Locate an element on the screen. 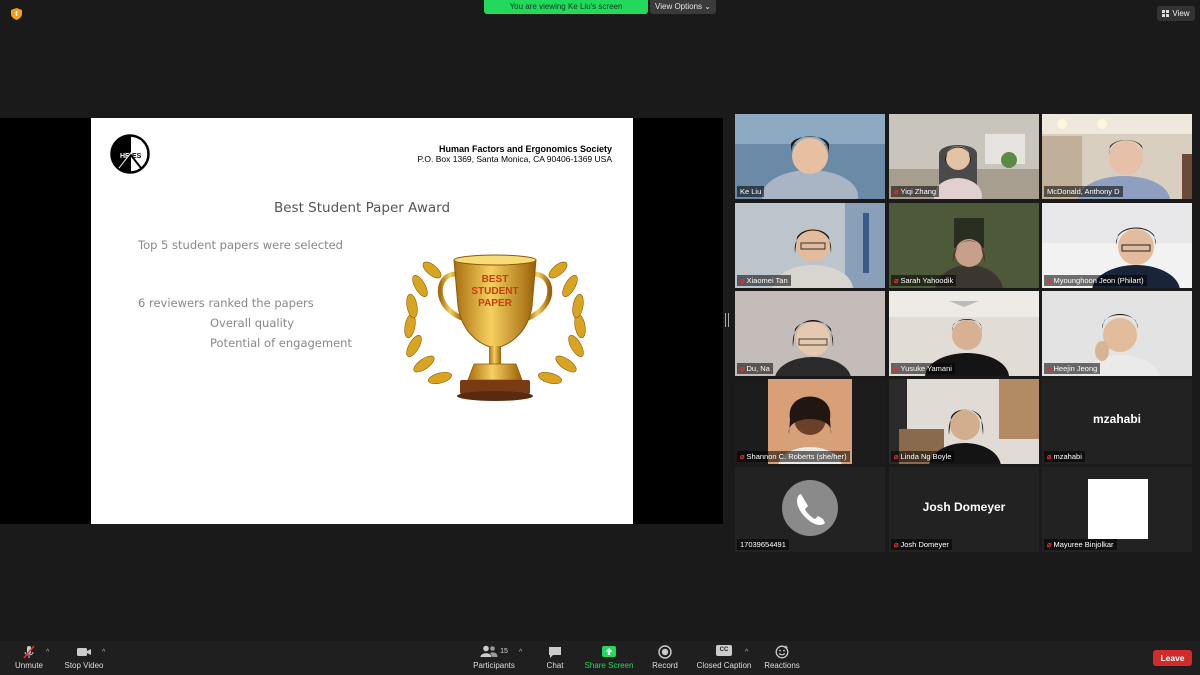 Image resolution: width=1200 pixels, height=675 pixels. participants-icon is located at coordinates (489, 651).